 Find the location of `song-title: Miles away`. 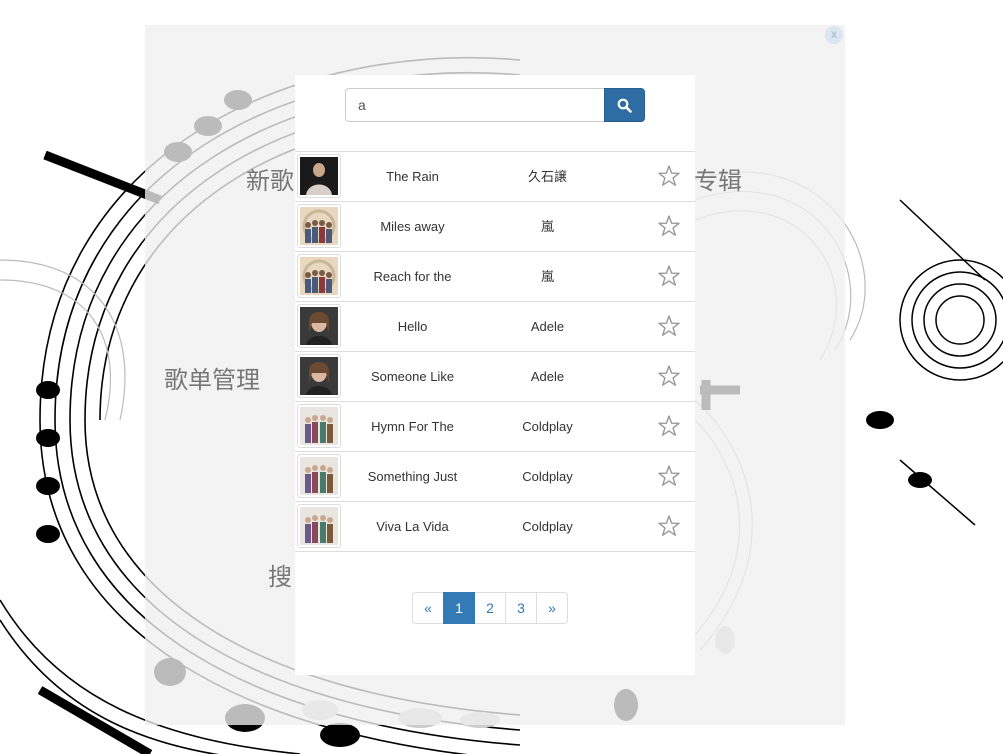

song-title: Miles away is located at coordinates (412, 226).